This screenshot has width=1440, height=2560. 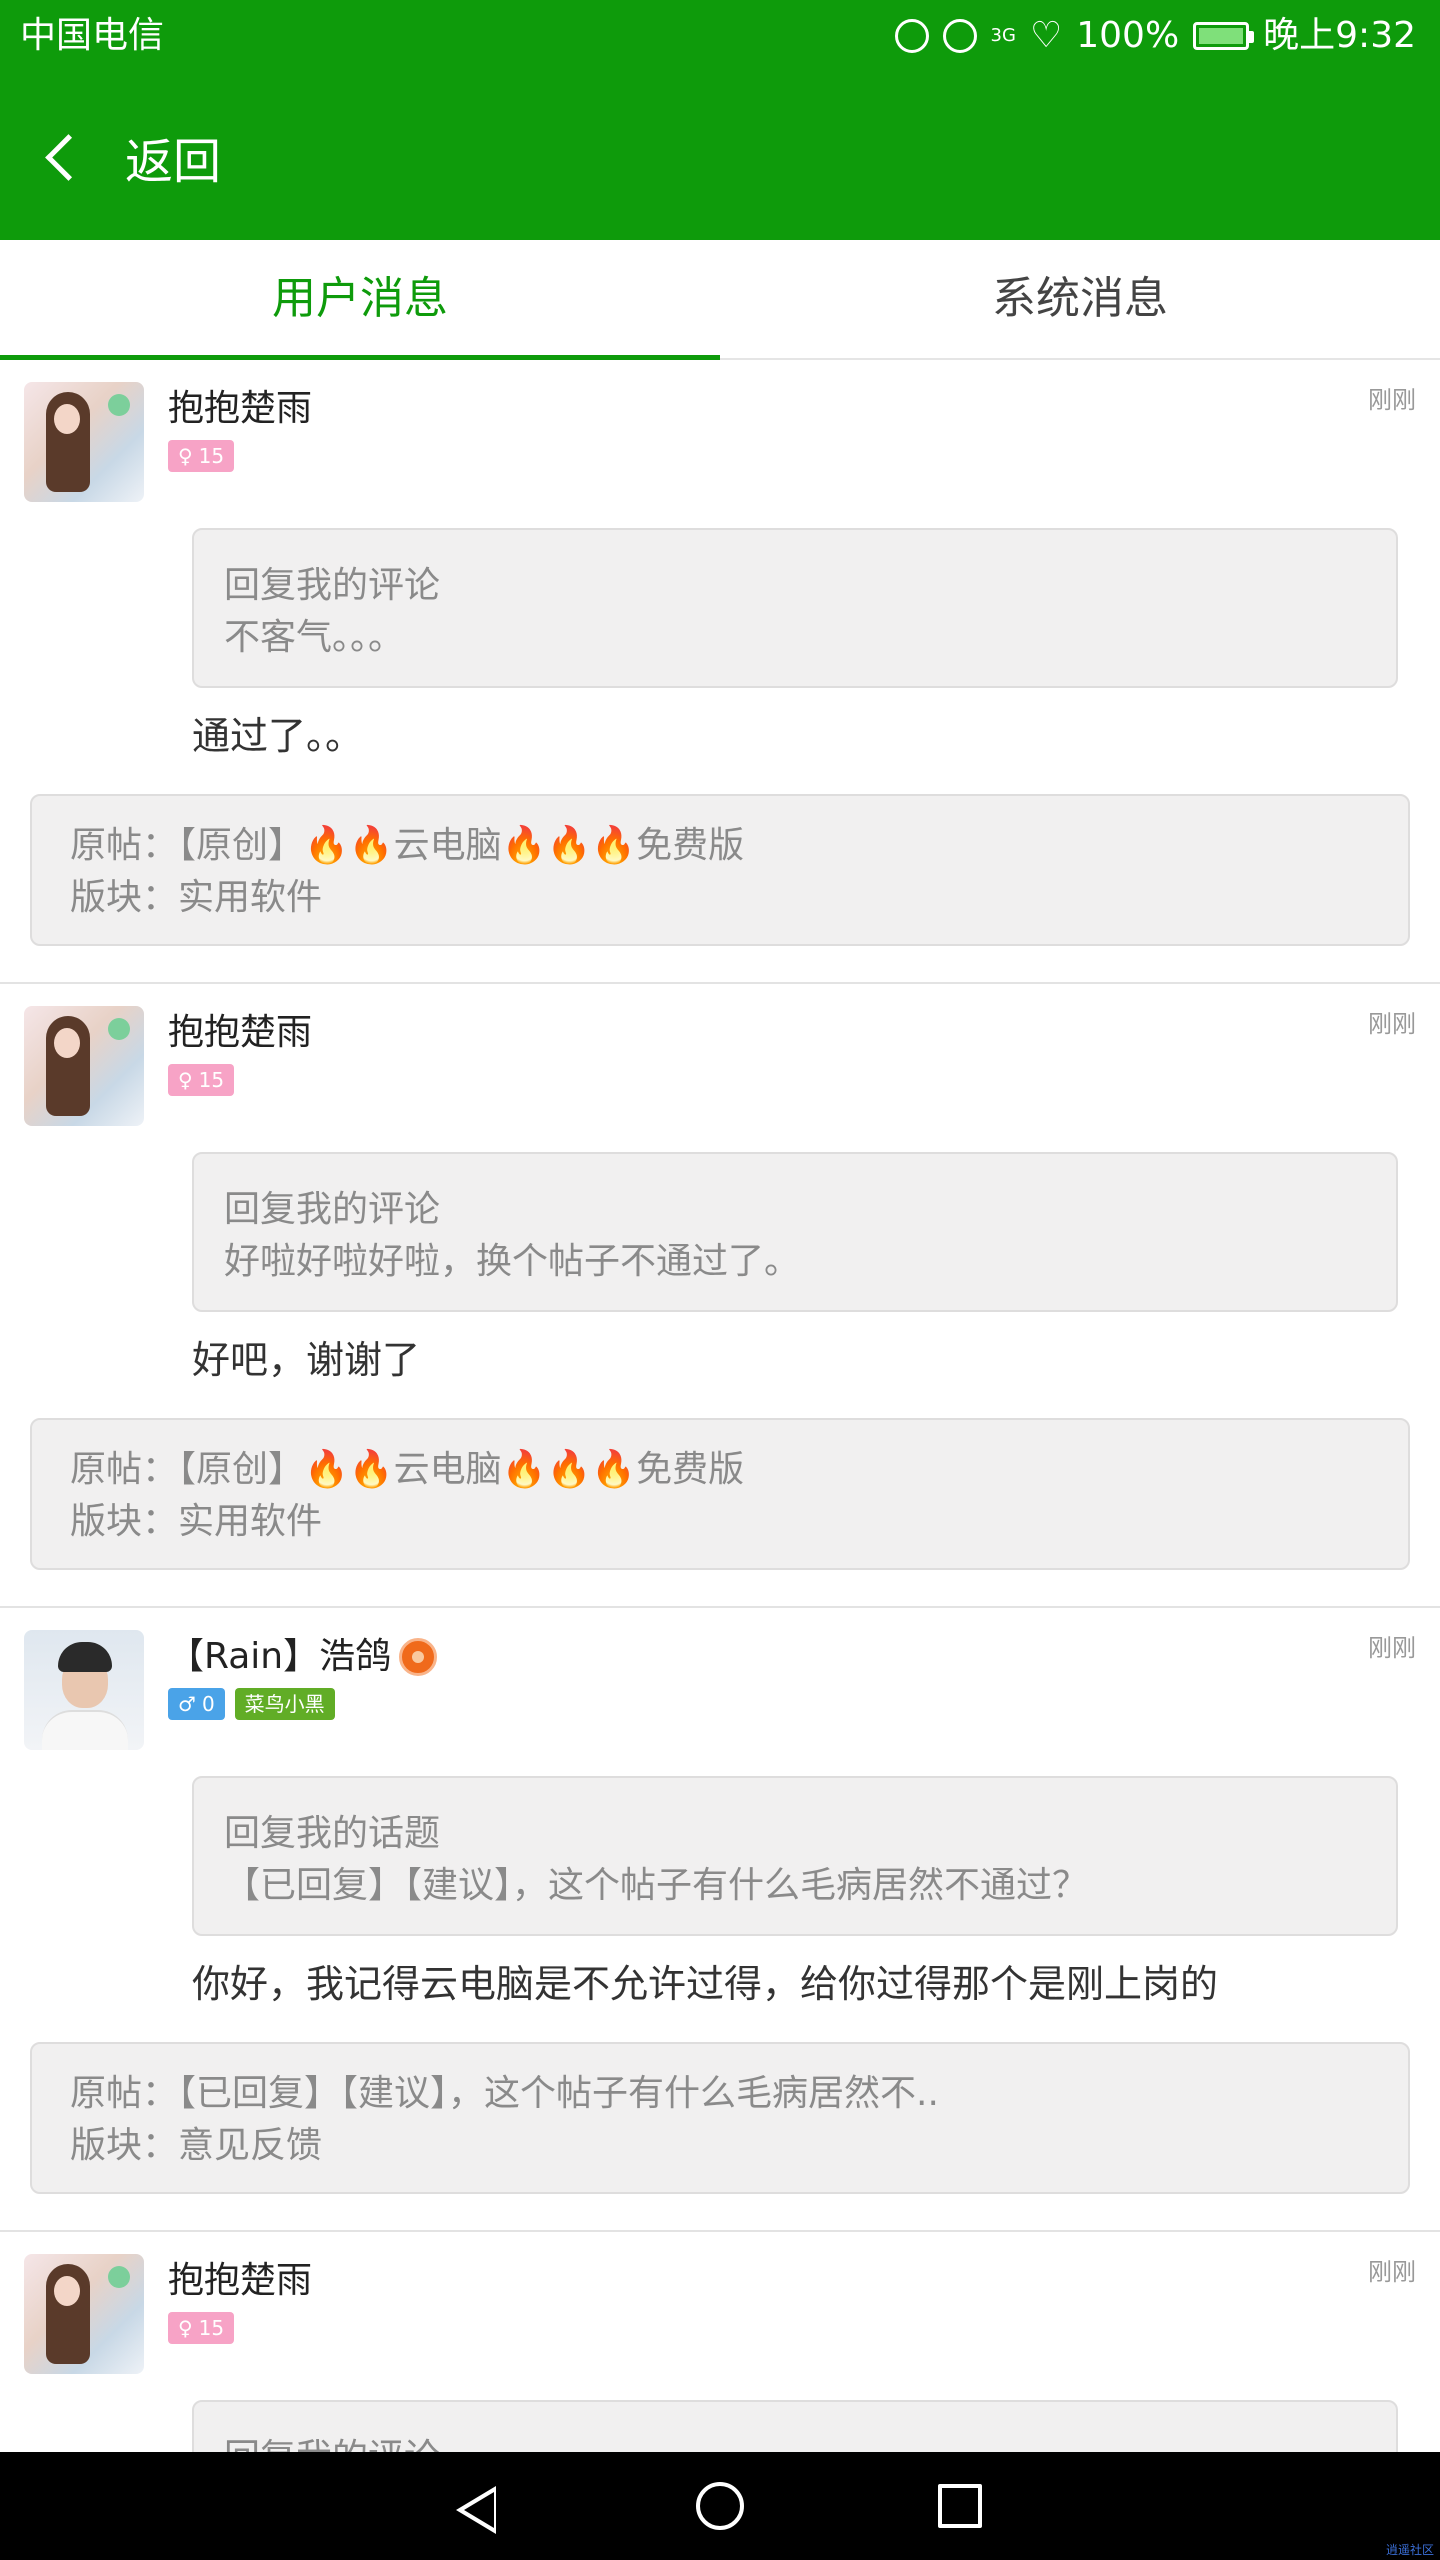 What do you see at coordinates (284, 1704) in the screenshot?
I see `title-badge: 菜鸟小黑` at bounding box center [284, 1704].